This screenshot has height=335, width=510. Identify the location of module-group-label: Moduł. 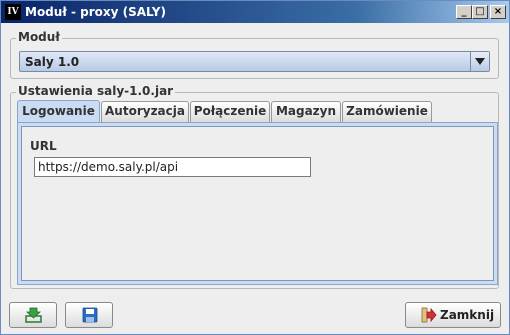
(39, 37).